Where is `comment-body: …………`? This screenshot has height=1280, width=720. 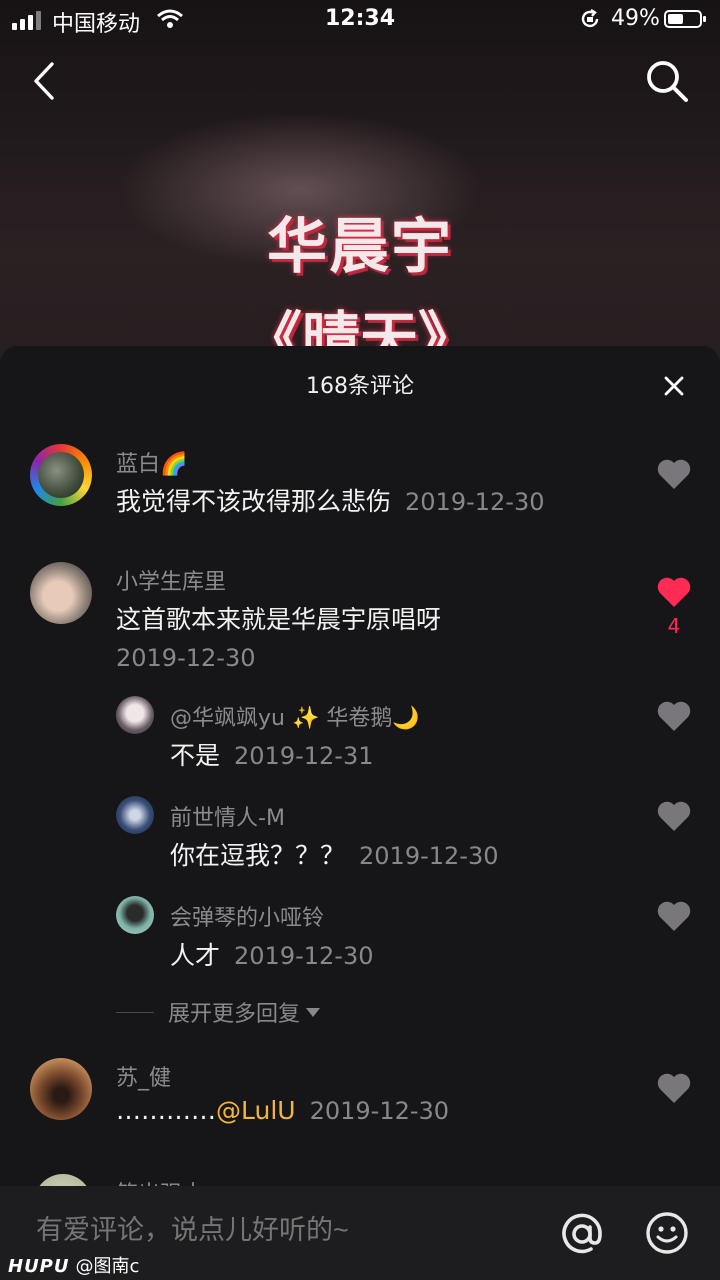
comment-body: ………… is located at coordinates (166, 1110).